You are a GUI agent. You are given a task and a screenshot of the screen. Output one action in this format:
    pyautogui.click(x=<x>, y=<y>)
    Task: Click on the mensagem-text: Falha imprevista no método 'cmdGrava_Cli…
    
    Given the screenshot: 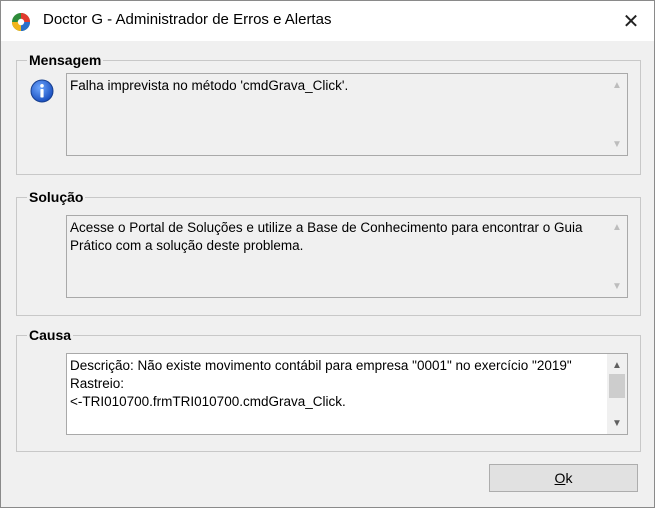 What is the action you would take?
    pyautogui.click(x=209, y=85)
    